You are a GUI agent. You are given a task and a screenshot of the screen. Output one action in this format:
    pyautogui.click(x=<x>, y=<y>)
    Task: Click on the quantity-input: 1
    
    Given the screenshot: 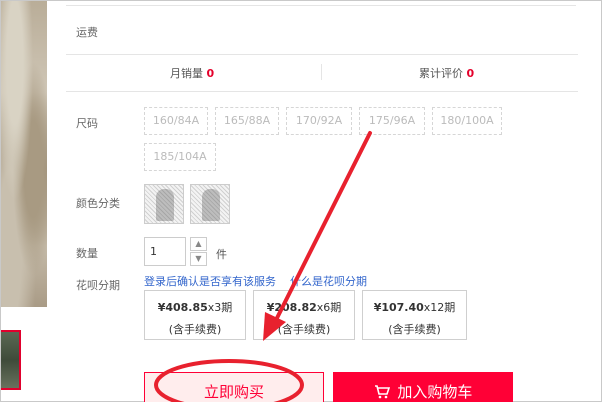 What is the action you would take?
    pyautogui.click(x=165, y=251)
    